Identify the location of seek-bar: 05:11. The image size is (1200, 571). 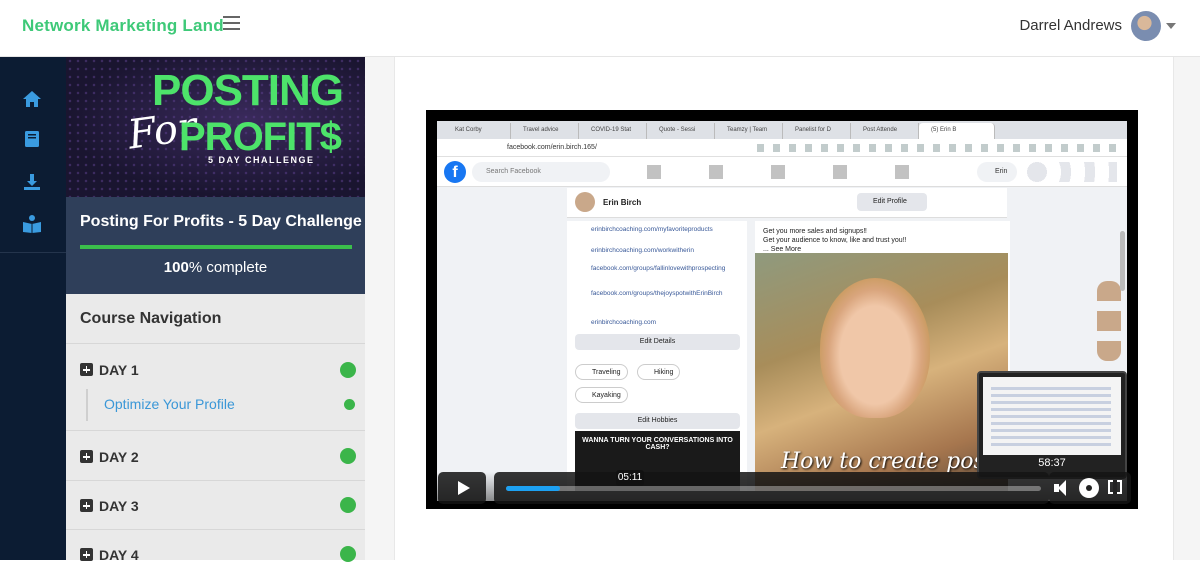
(773, 480).